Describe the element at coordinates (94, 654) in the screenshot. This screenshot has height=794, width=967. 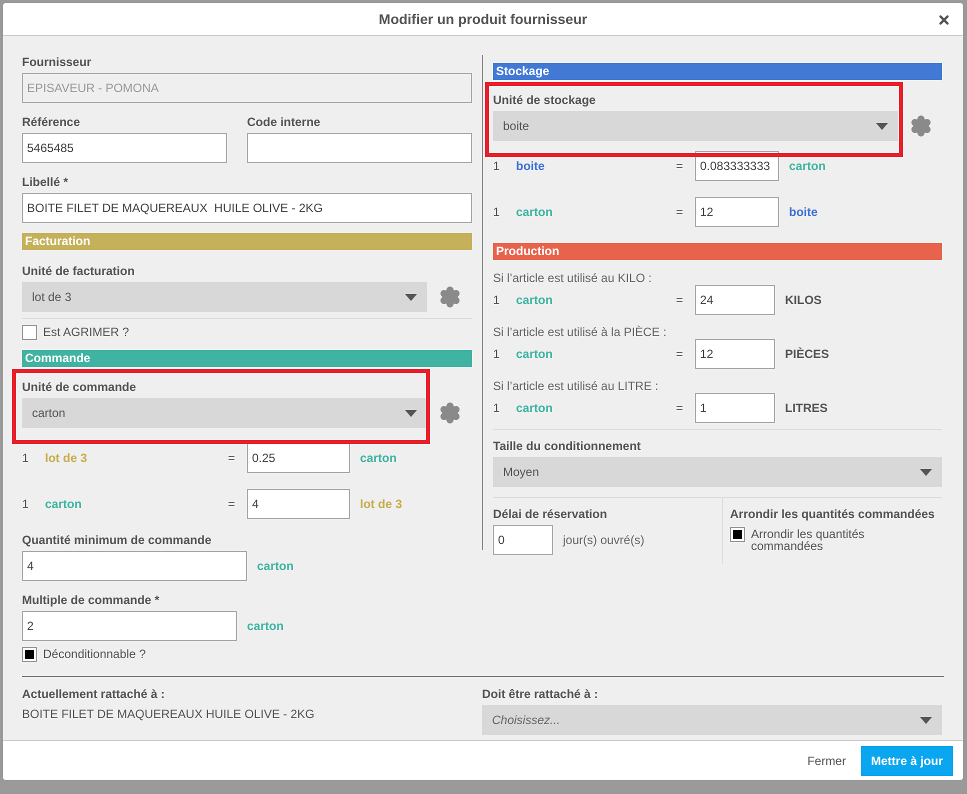
I see `checkbox-label: Déconditionnable ?` at that location.